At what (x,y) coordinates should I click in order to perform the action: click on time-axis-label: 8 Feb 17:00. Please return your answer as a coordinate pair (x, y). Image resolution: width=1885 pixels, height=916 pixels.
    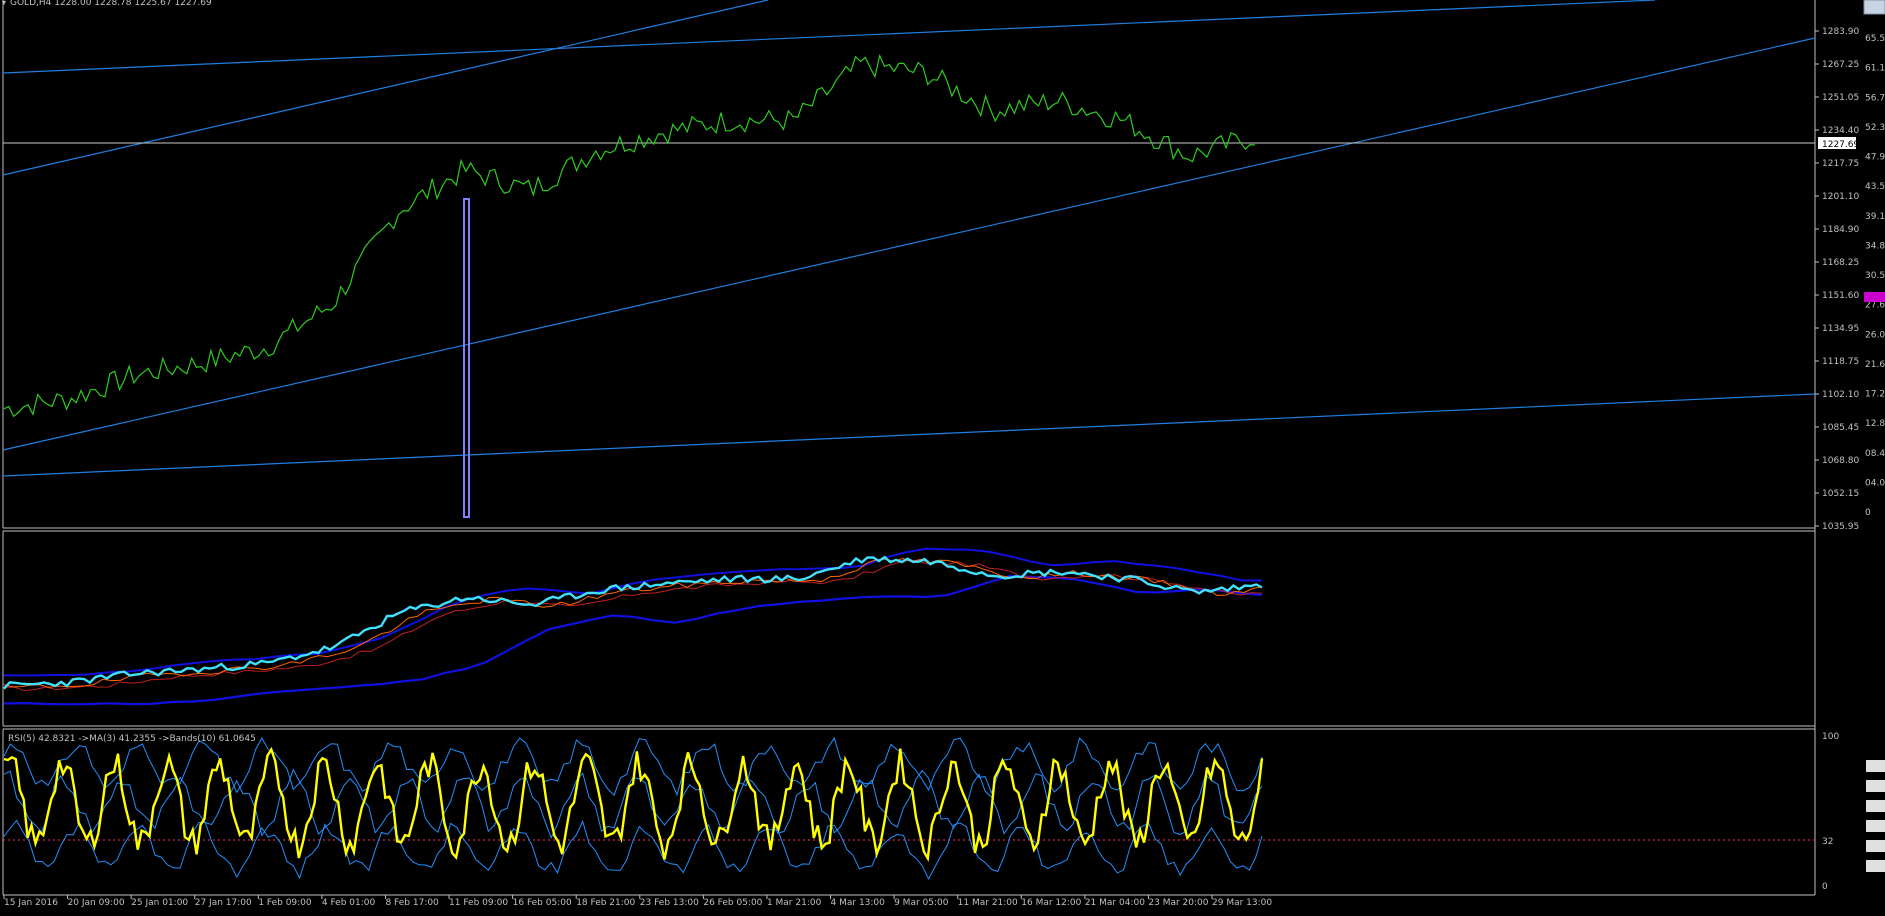
    Looking at the image, I should click on (412, 903).